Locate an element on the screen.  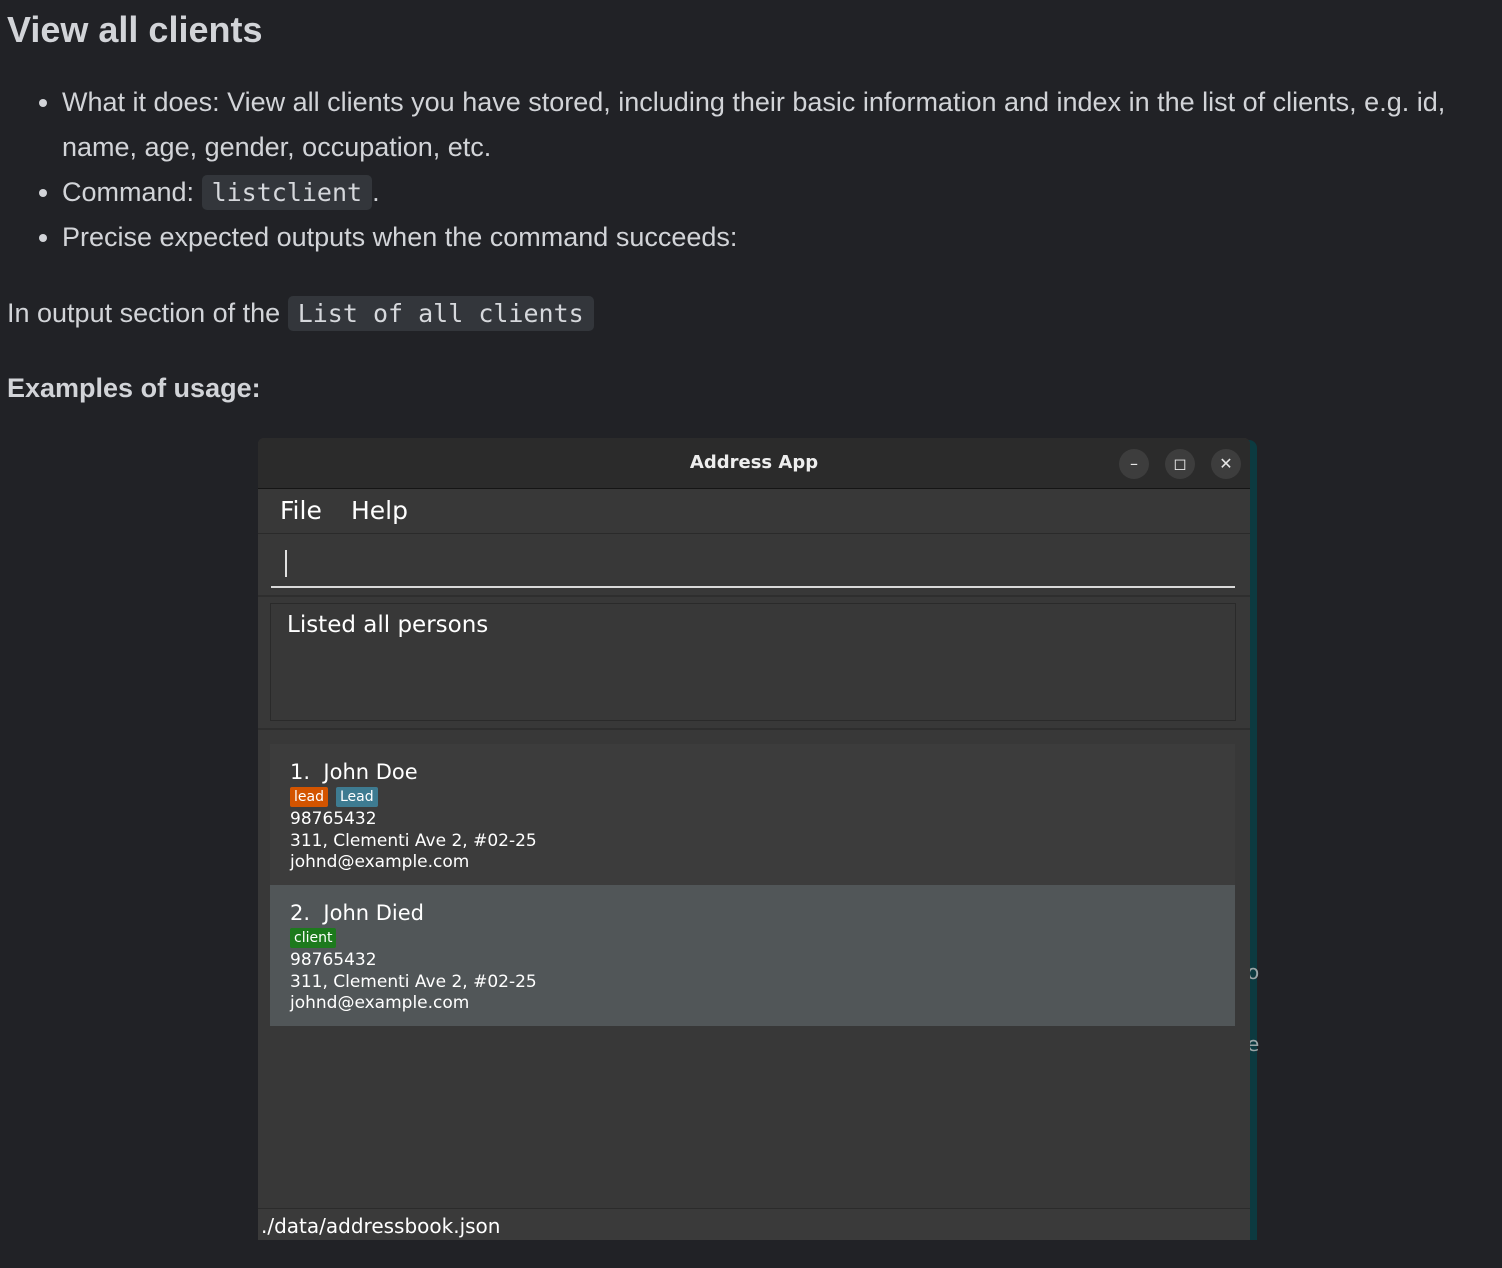
text-cursor is located at coordinates (286, 563).